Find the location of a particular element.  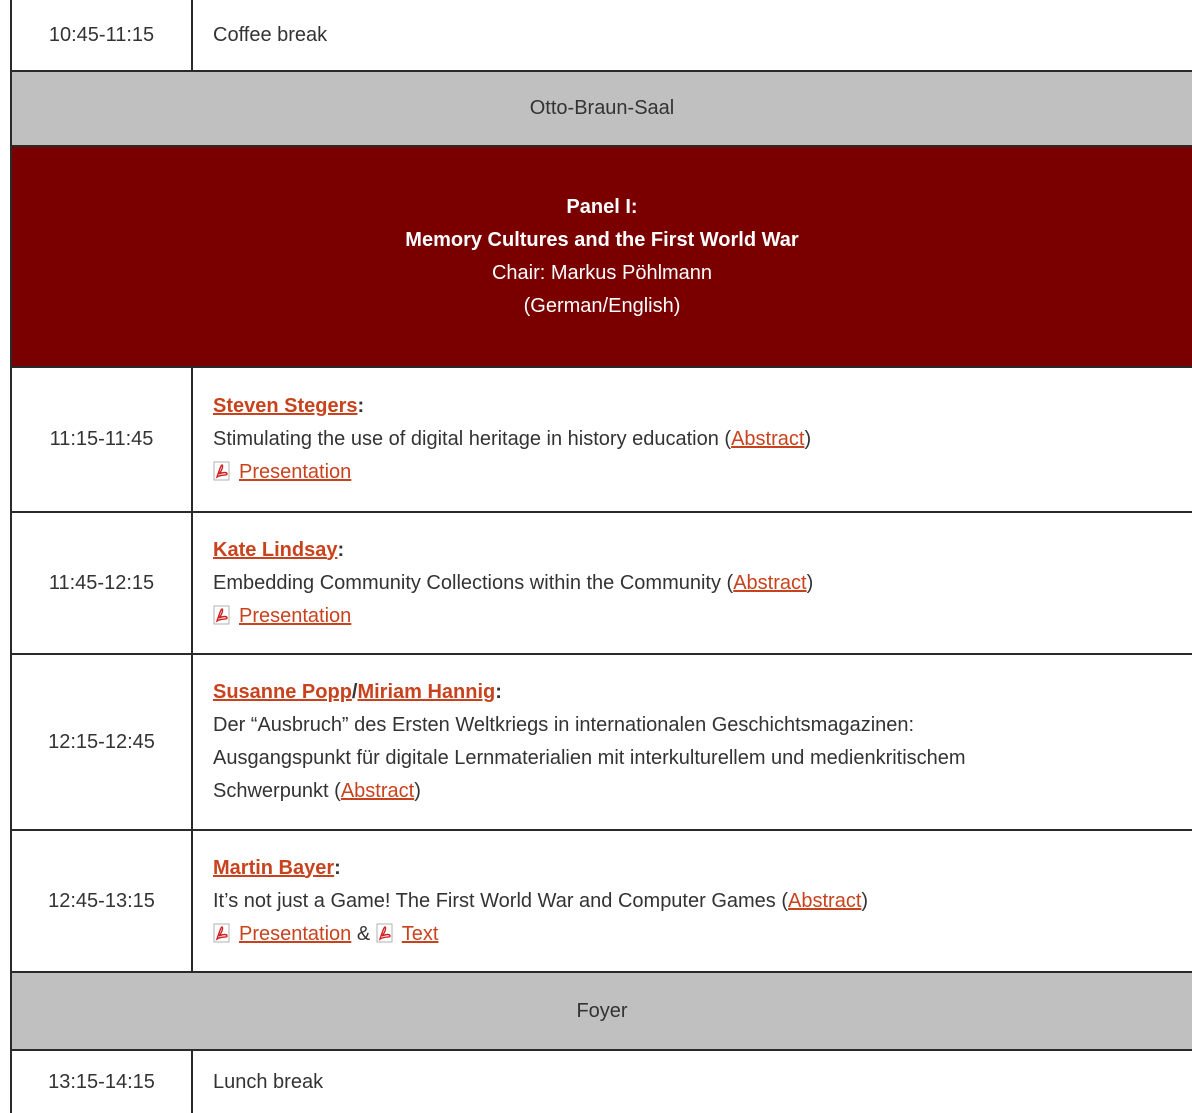

session-label: Coffee break is located at coordinates (270, 34).